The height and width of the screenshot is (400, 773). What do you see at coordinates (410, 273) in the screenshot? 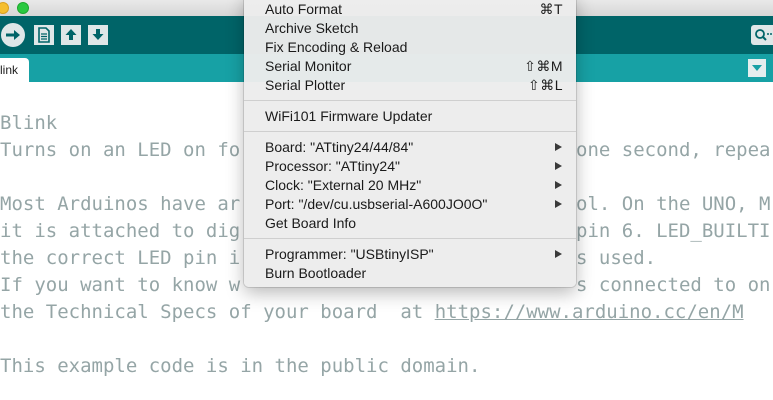
I see `menu-item-burn-bootloader: Burn Bootloader` at bounding box center [410, 273].